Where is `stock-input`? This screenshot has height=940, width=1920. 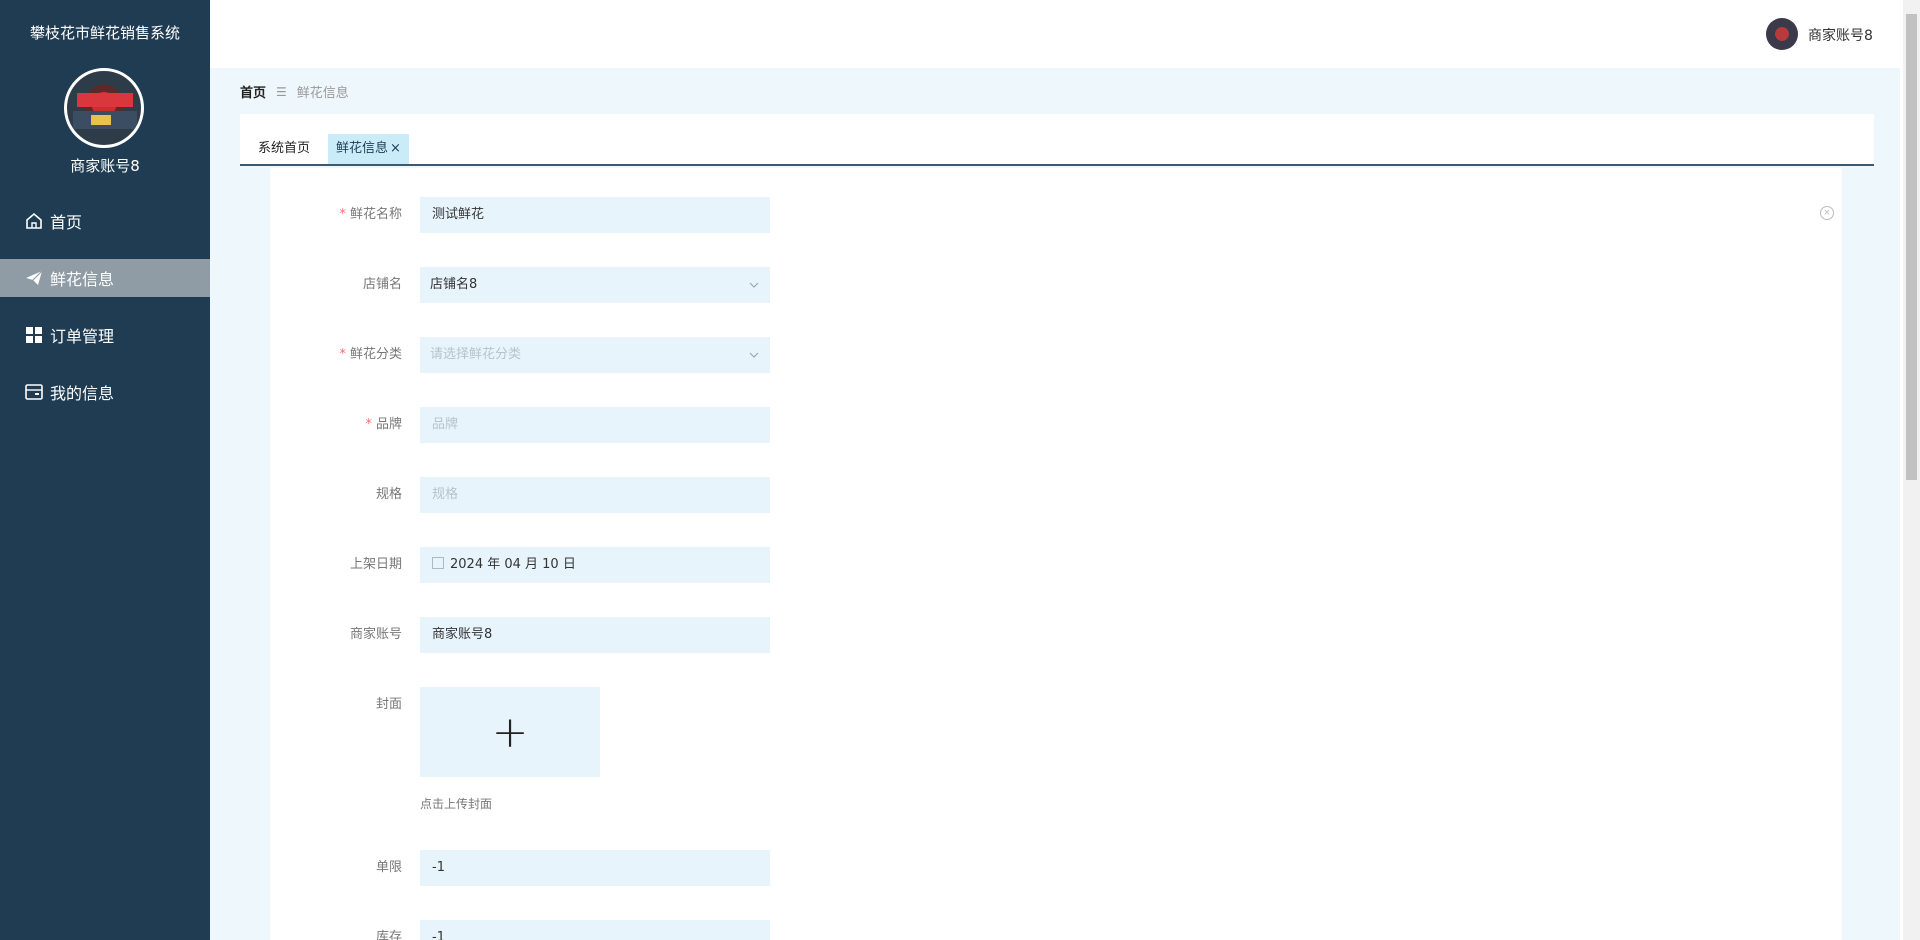
stock-input is located at coordinates (595, 930).